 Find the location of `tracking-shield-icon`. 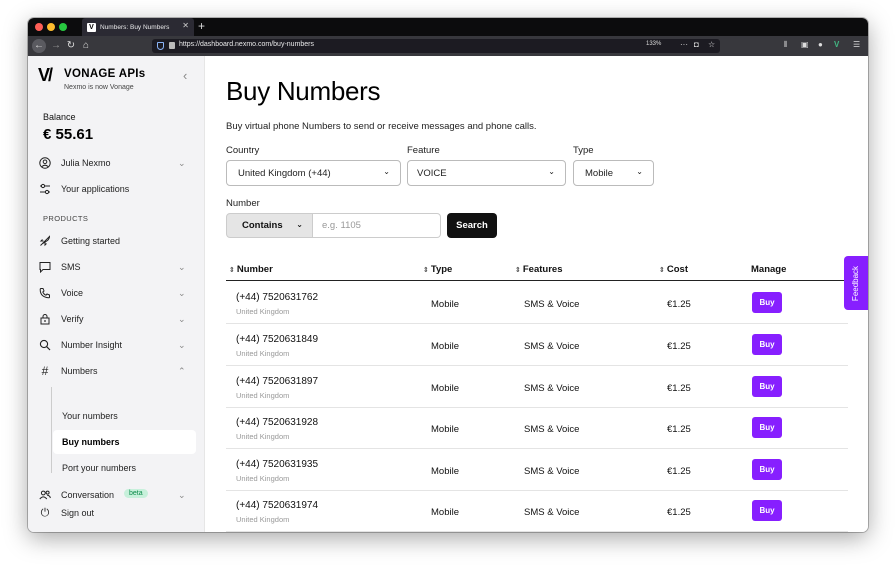

tracking-shield-icon is located at coordinates (160, 46).